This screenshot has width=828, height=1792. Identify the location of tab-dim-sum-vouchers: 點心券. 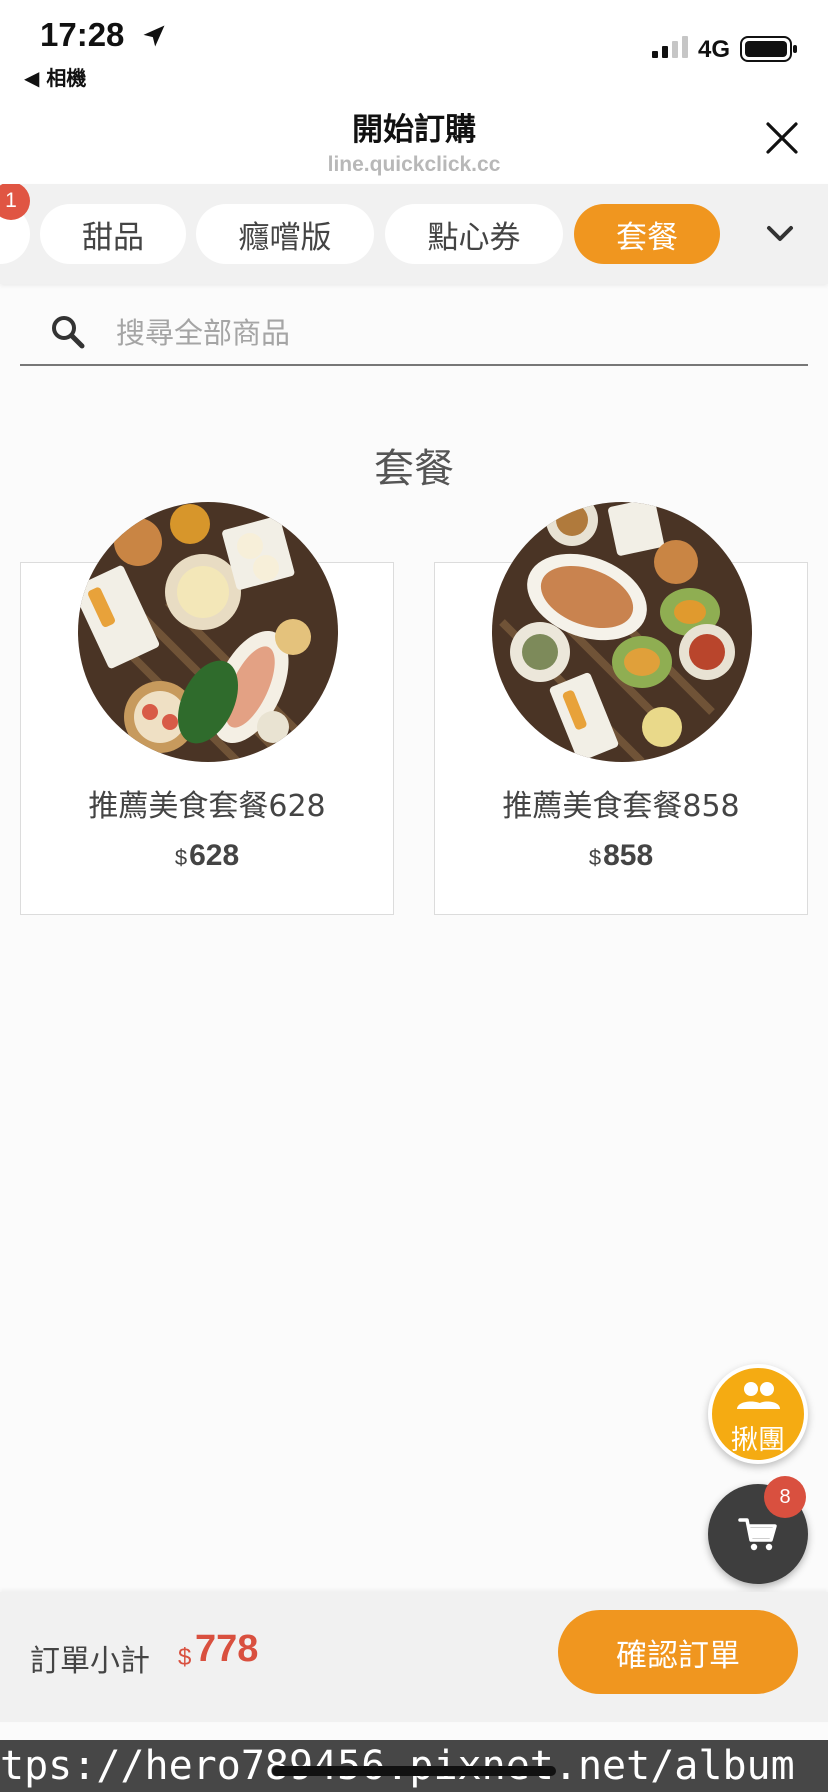
(474, 234).